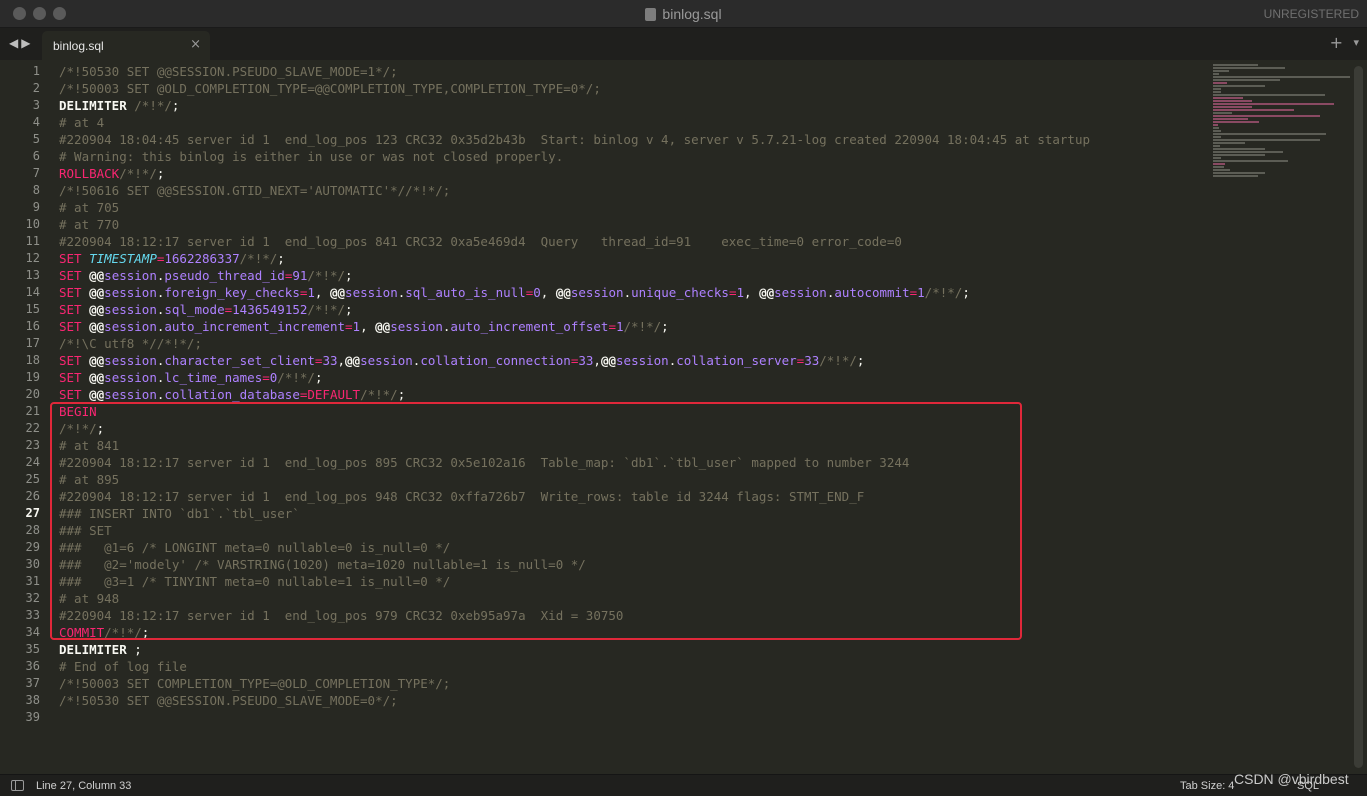  Describe the element at coordinates (89, 445) in the screenshot. I see `code-token: # at 841` at that location.